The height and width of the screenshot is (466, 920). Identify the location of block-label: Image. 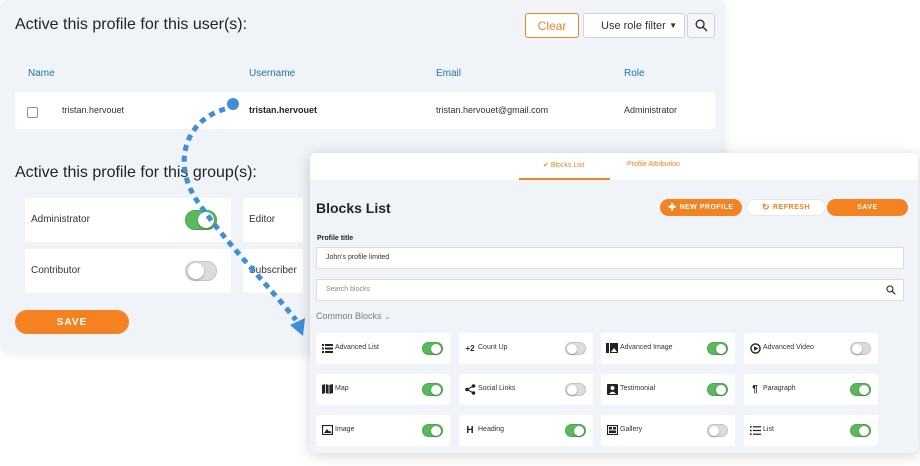
(345, 429).